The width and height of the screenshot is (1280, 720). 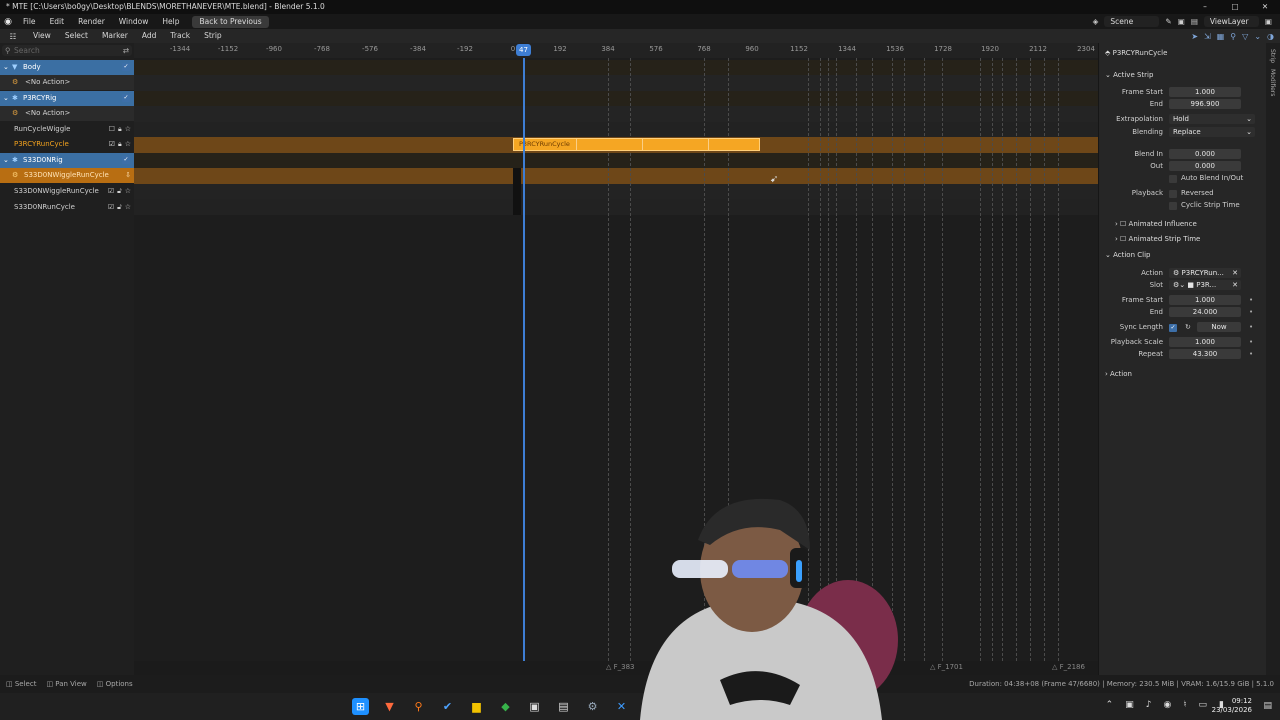 What do you see at coordinates (1205, 7) in the screenshot?
I see `minimize-button: –` at bounding box center [1205, 7].